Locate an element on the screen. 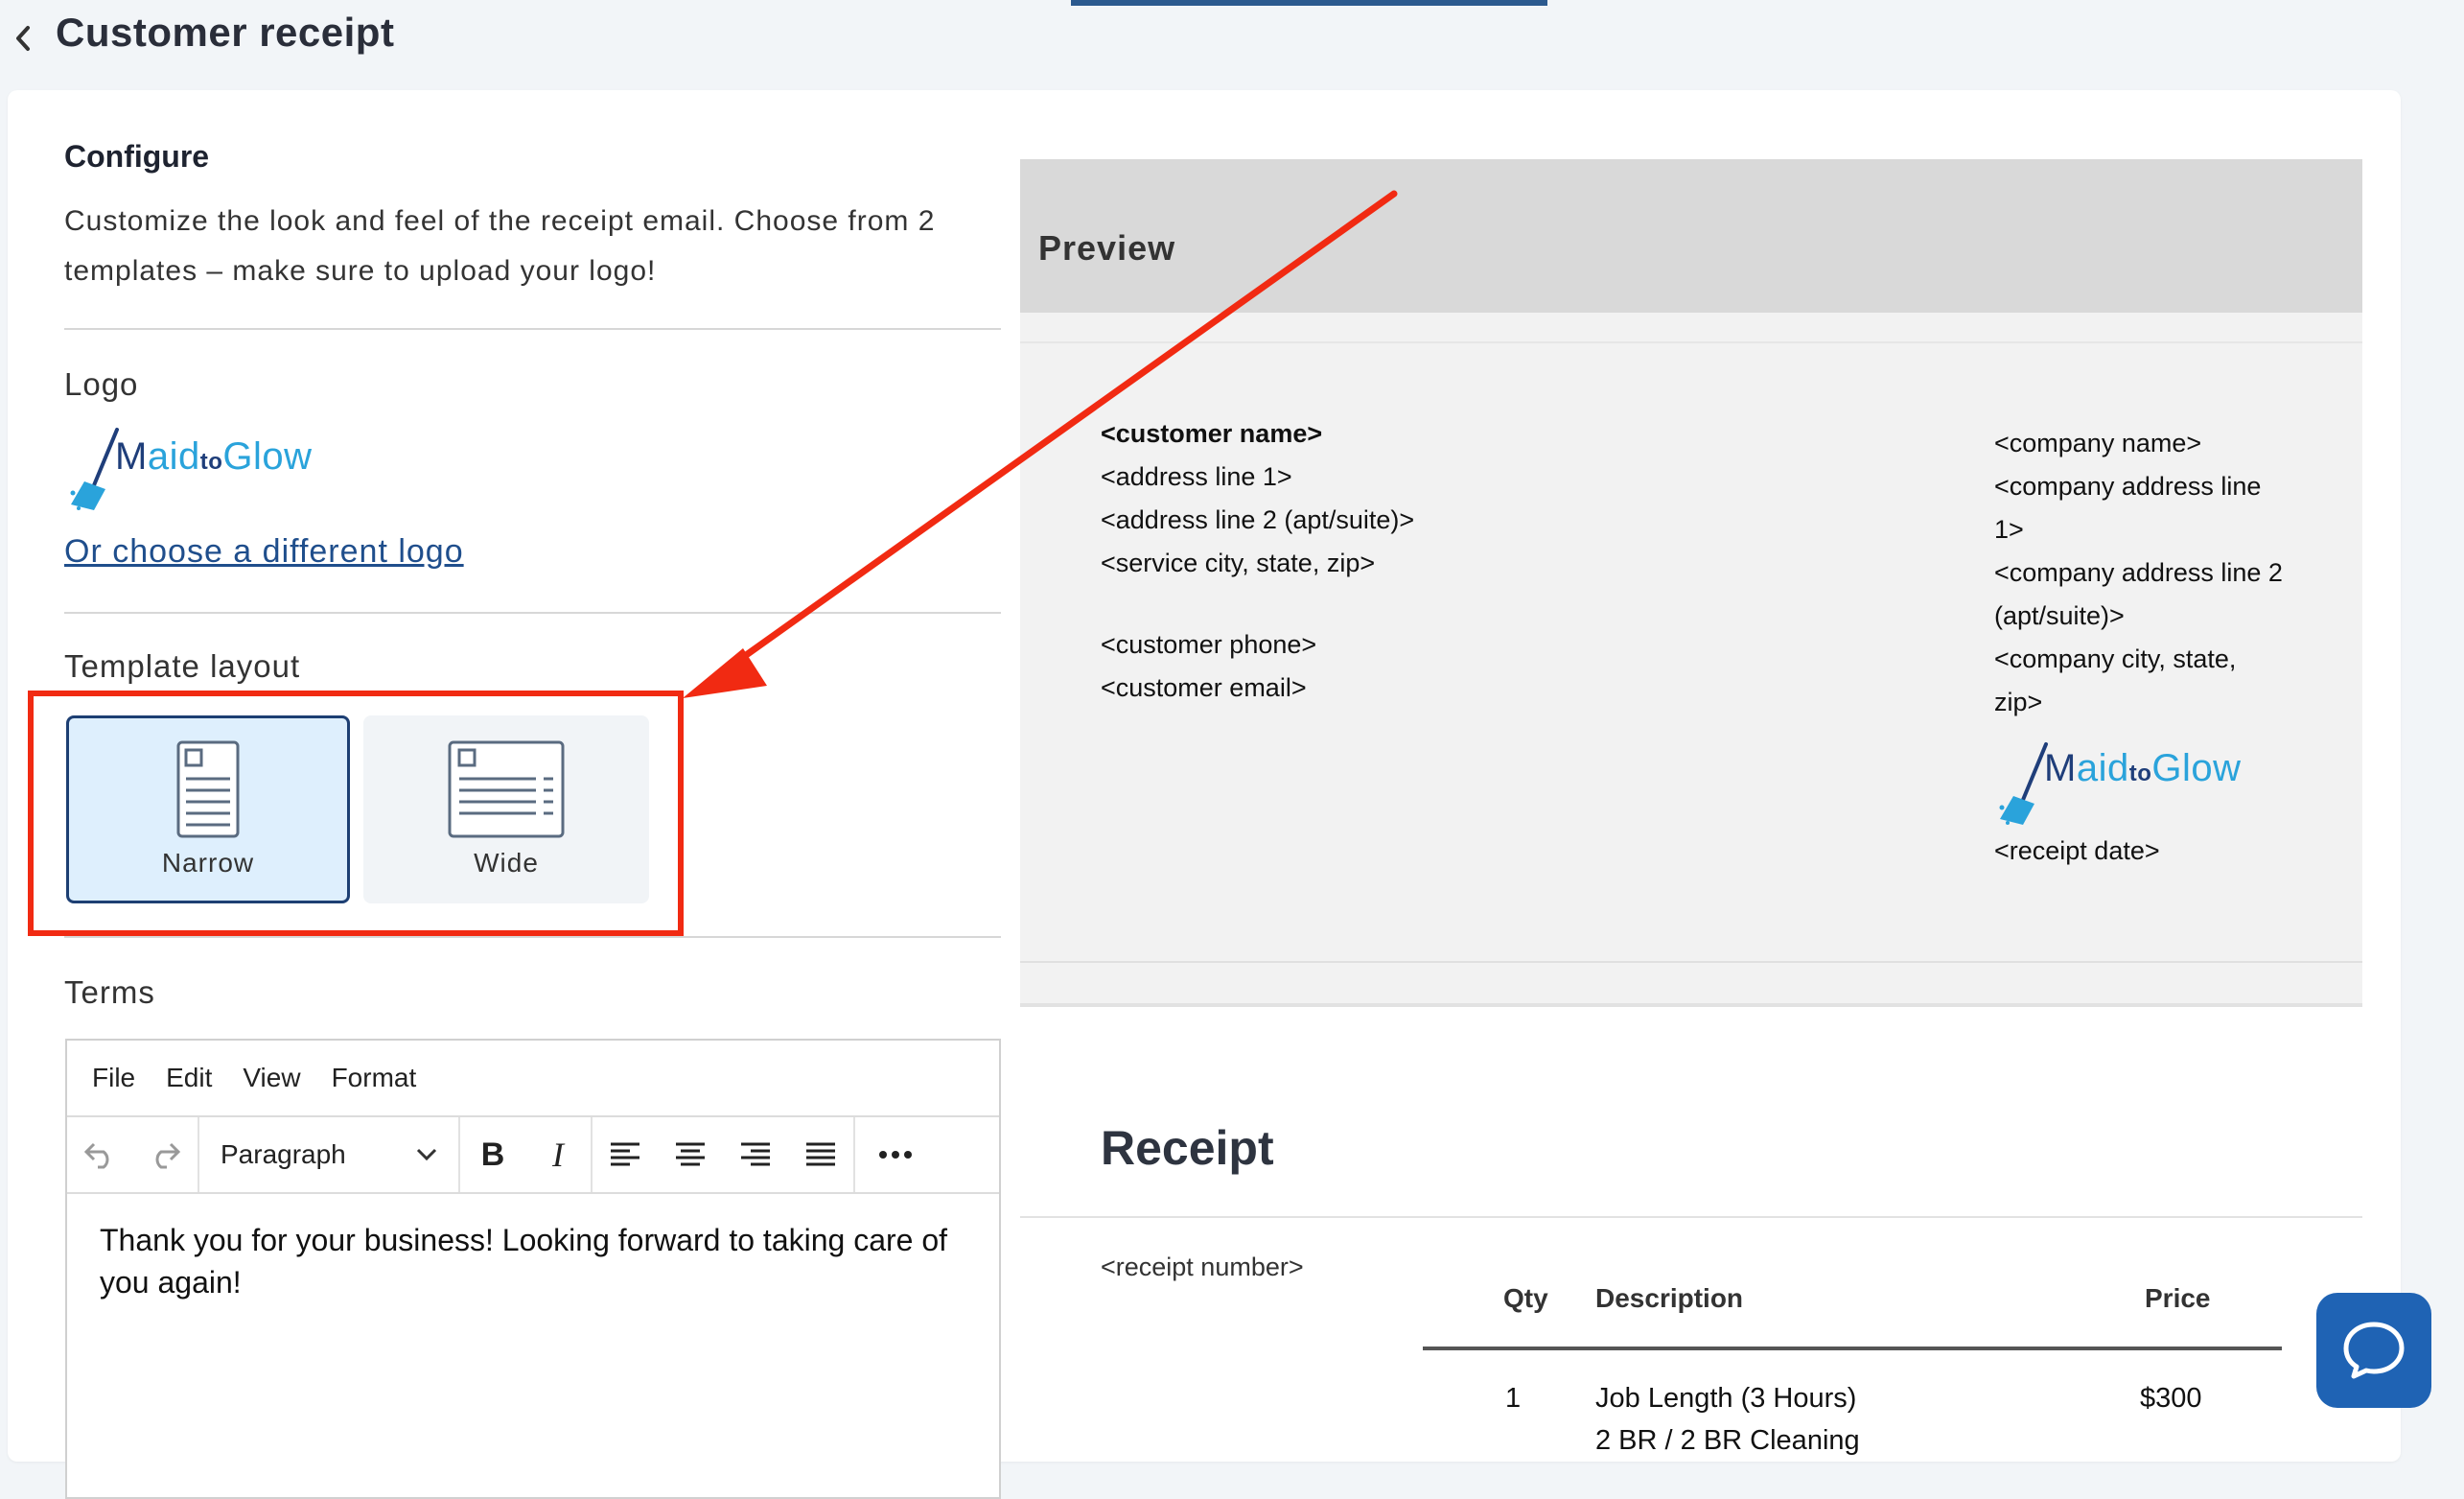 This screenshot has width=2464, height=1499. align-left-icon is located at coordinates (625, 1154).